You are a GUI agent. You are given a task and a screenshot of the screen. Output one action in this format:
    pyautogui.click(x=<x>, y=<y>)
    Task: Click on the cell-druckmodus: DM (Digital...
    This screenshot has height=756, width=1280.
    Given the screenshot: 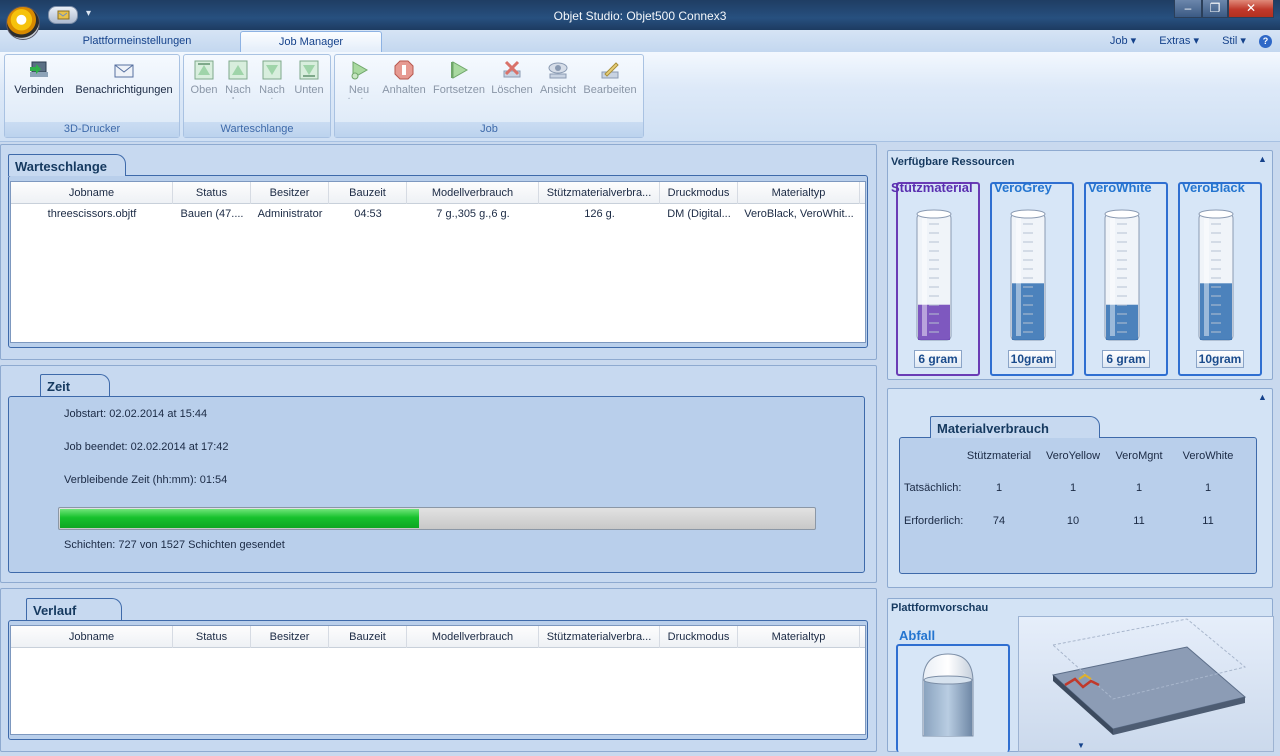 What is the action you would take?
    pyautogui.click(x=699, y=214)
    